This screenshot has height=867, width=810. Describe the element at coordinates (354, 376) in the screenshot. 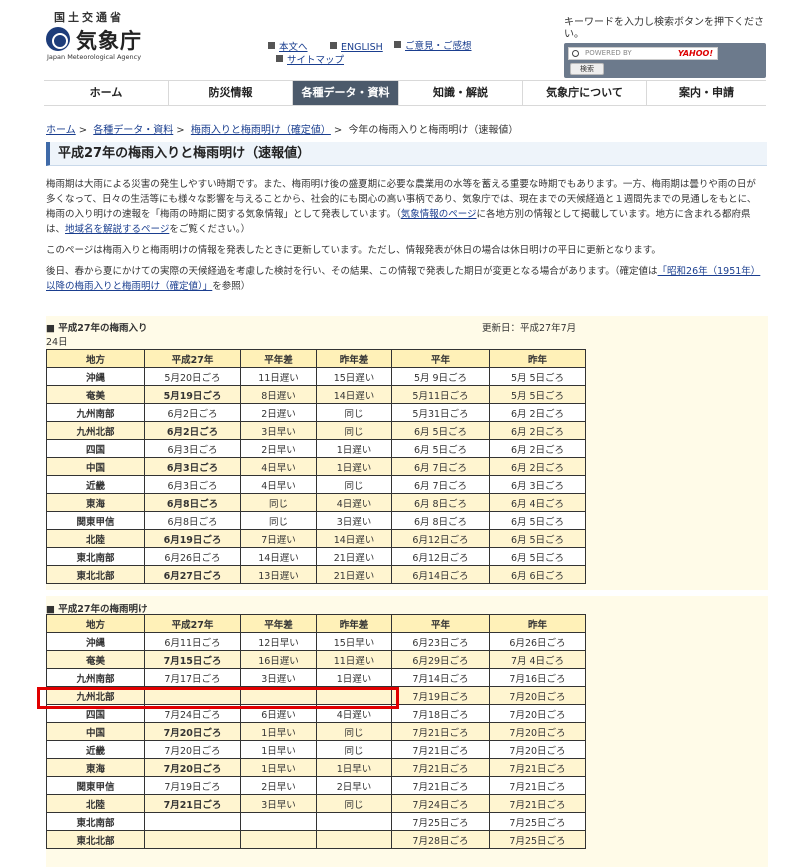

I see `cell-lastyear-diff: 15日遅い` at that location.